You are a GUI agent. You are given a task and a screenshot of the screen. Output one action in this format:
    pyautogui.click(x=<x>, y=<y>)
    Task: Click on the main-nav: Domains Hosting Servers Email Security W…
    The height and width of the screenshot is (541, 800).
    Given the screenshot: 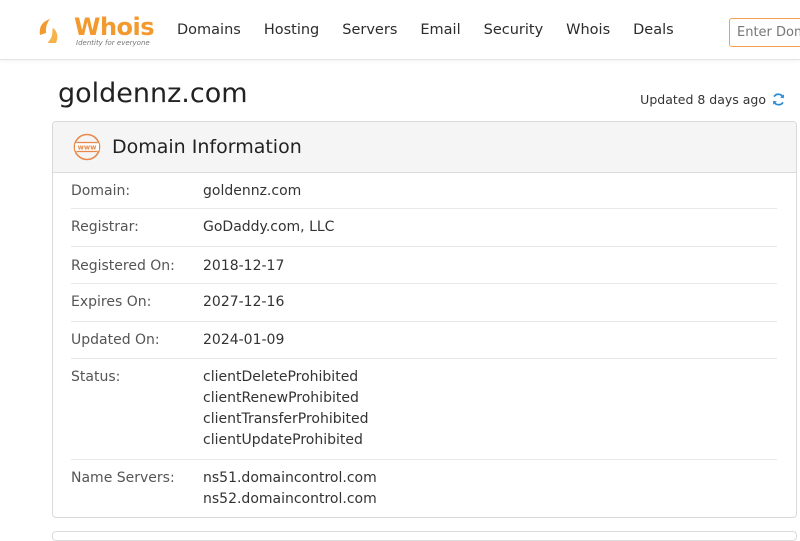 What is the action you would take?
    pyautogui.click(x=437, y=30)
    